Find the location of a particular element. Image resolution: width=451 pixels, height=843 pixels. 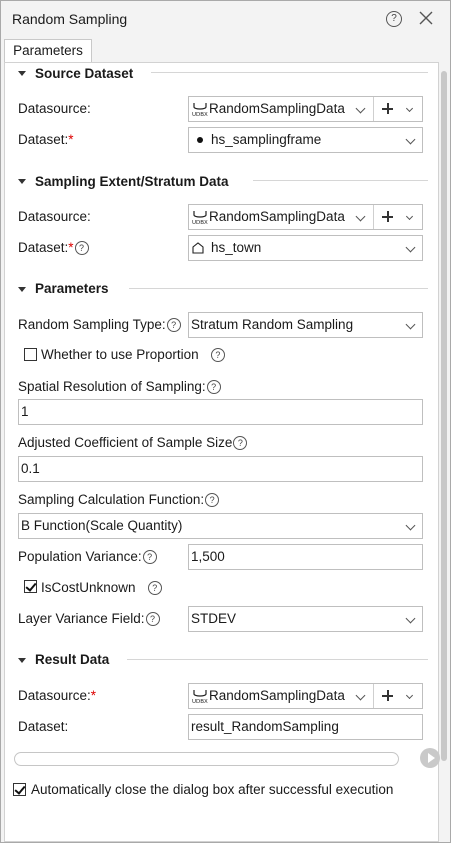

layer-variance-combo: STDEV is located at coordinates (305, 619).